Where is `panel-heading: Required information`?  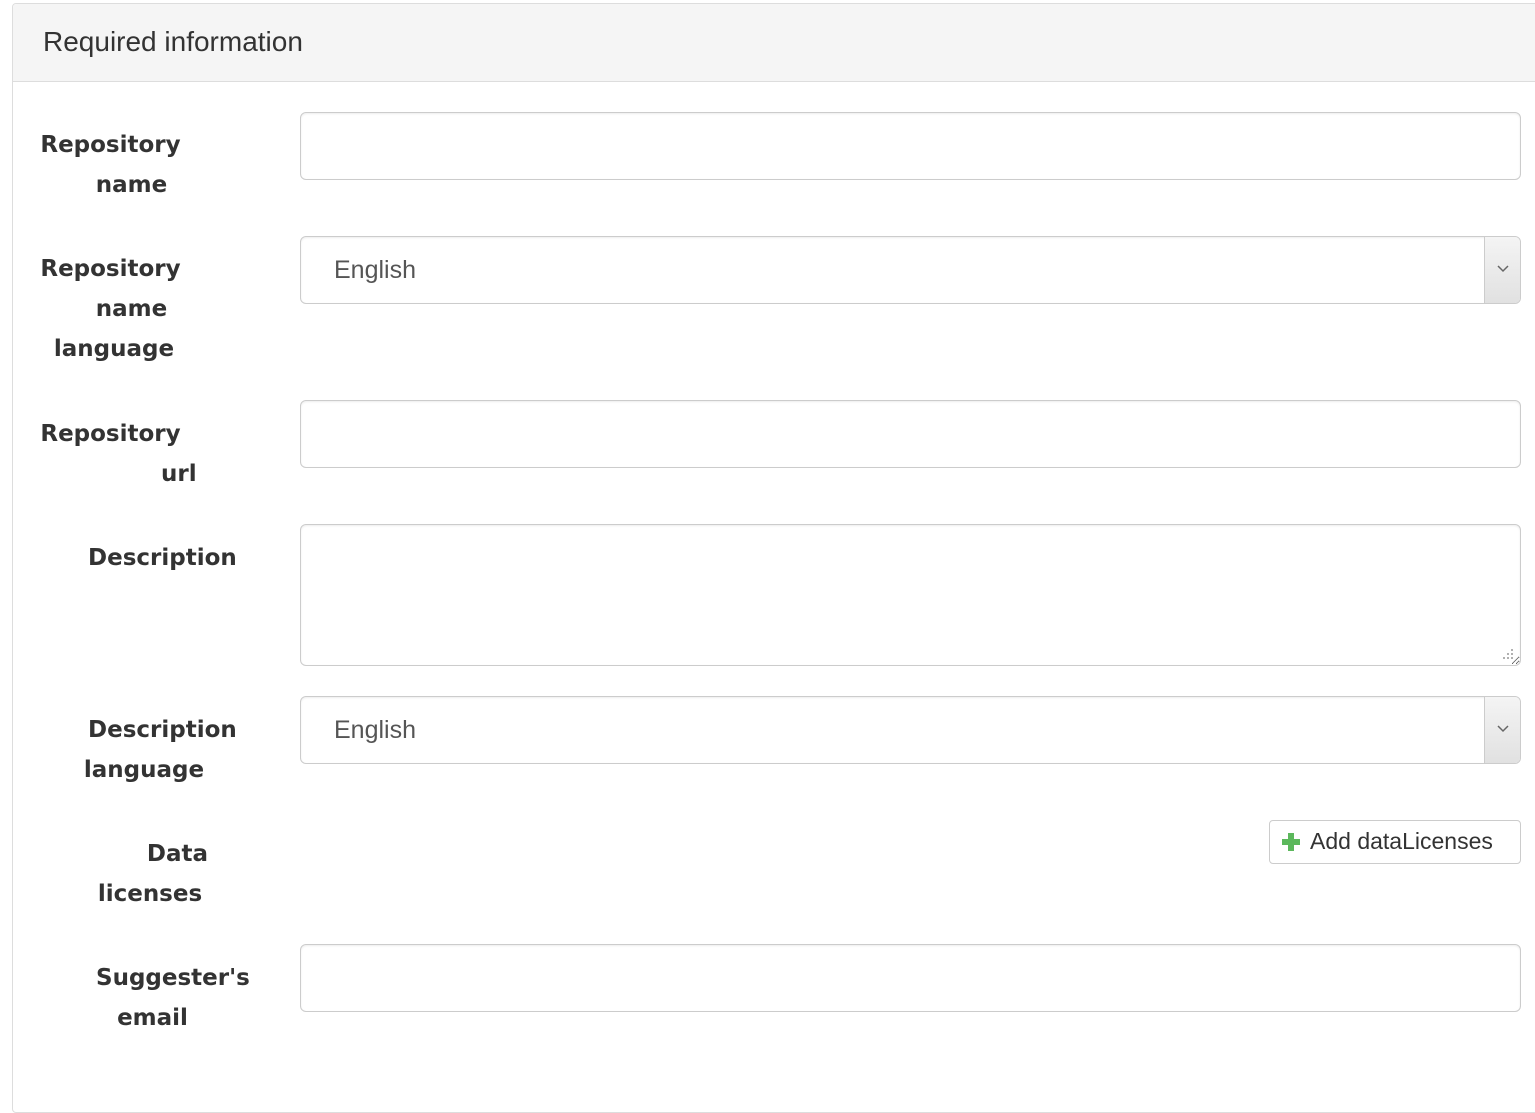 panel-heading: Required information is located at coordinates (774, 43).